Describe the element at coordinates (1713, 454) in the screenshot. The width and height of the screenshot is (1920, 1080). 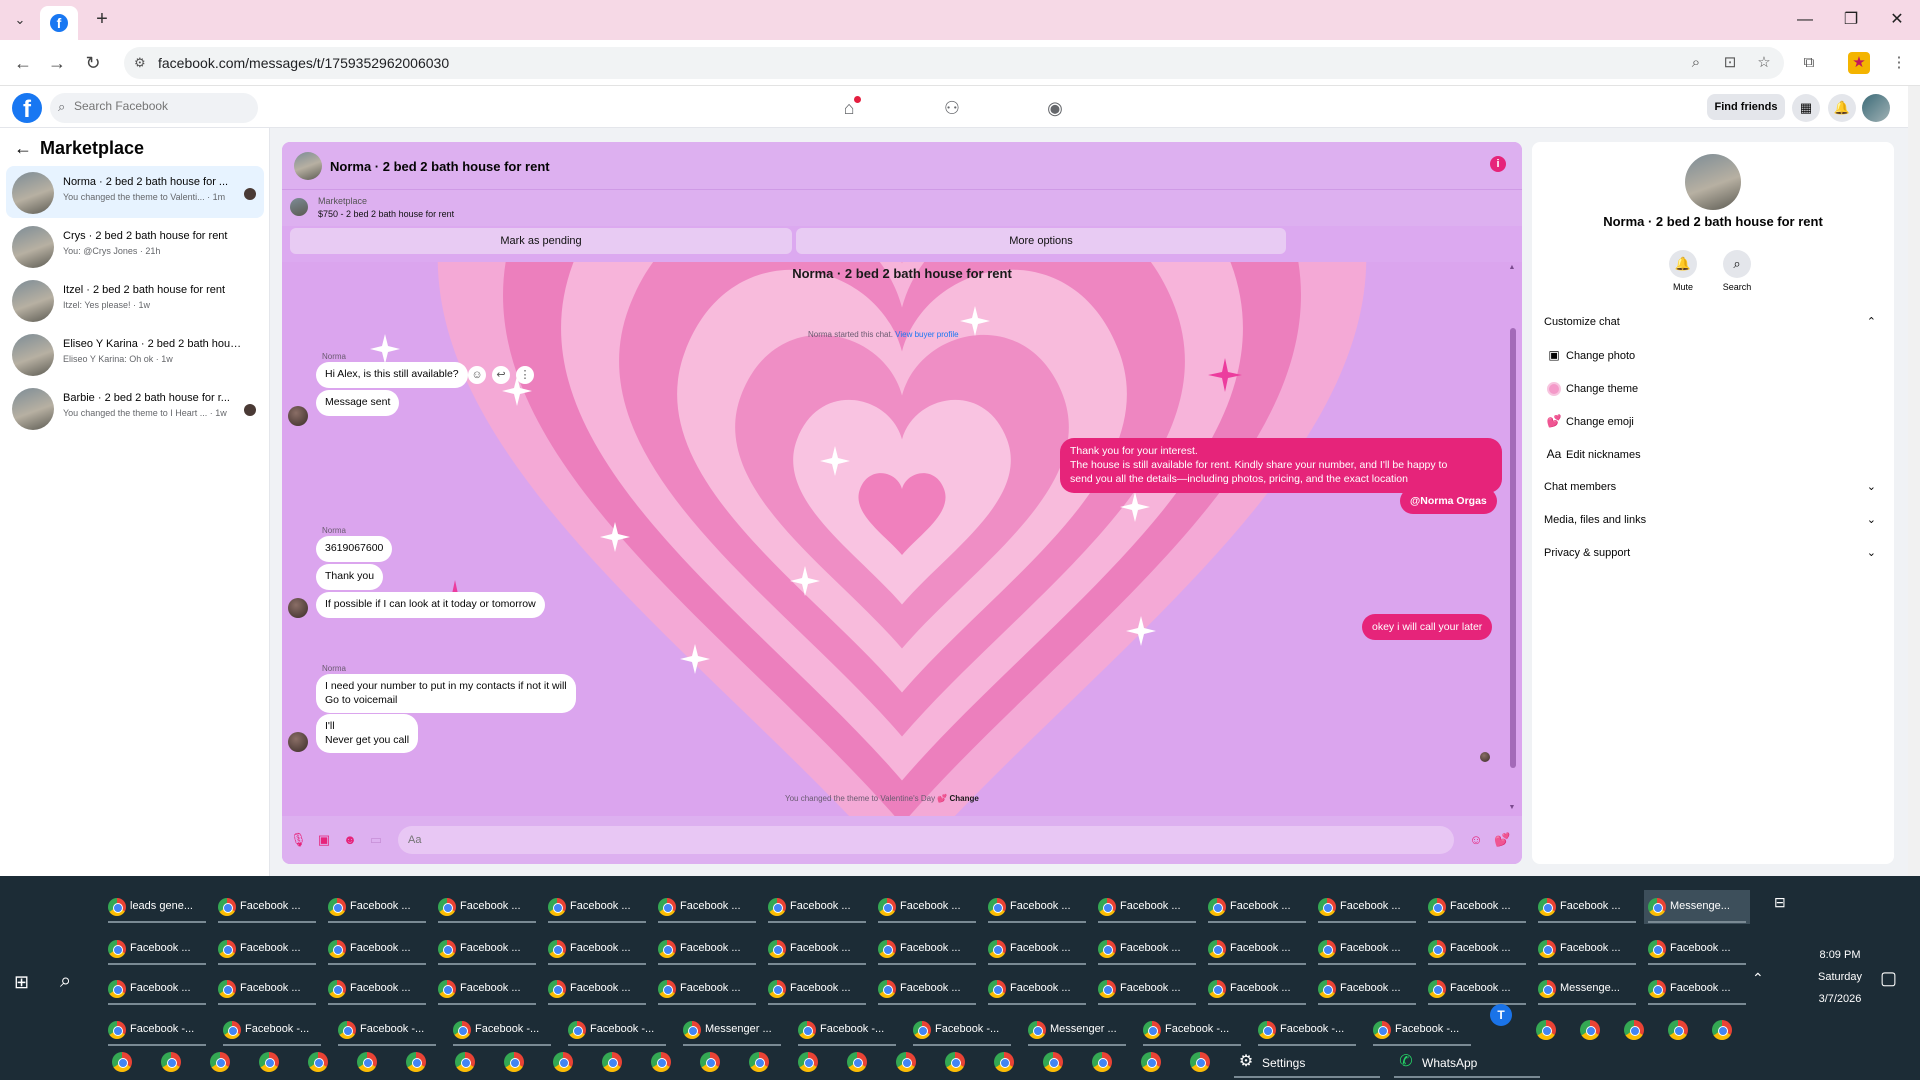
I see `edit-nicknames-item: Aa Edit nicknames` at that location.